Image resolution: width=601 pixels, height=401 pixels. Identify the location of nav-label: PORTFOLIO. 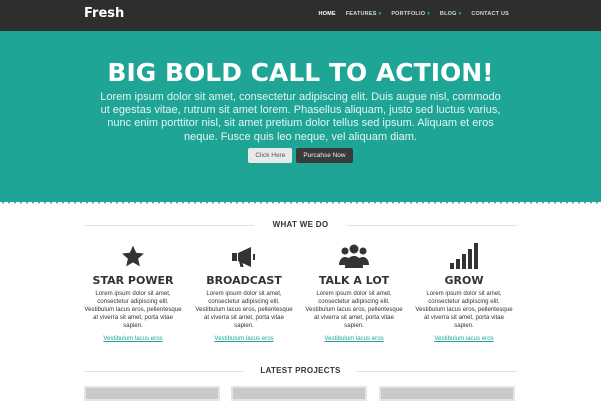
(408, 14).